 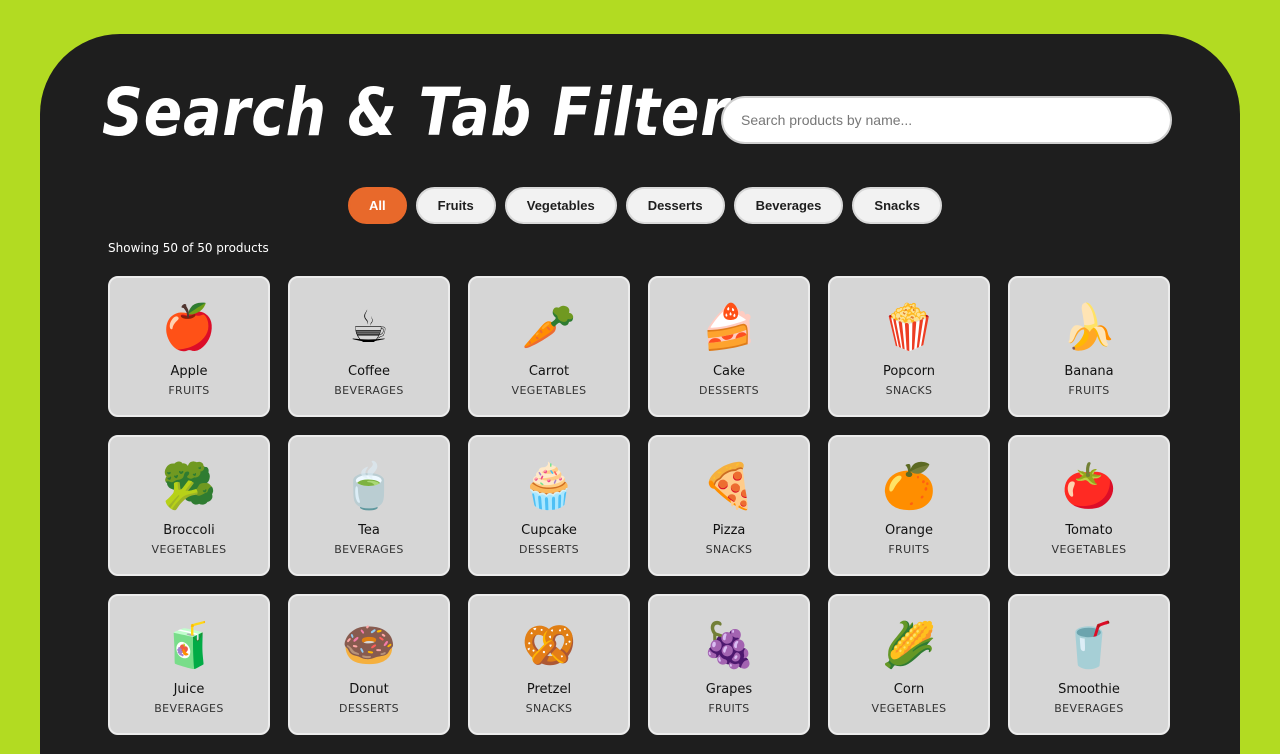 I want to click on product-name: Cupcake, so click(x=549, y=530).